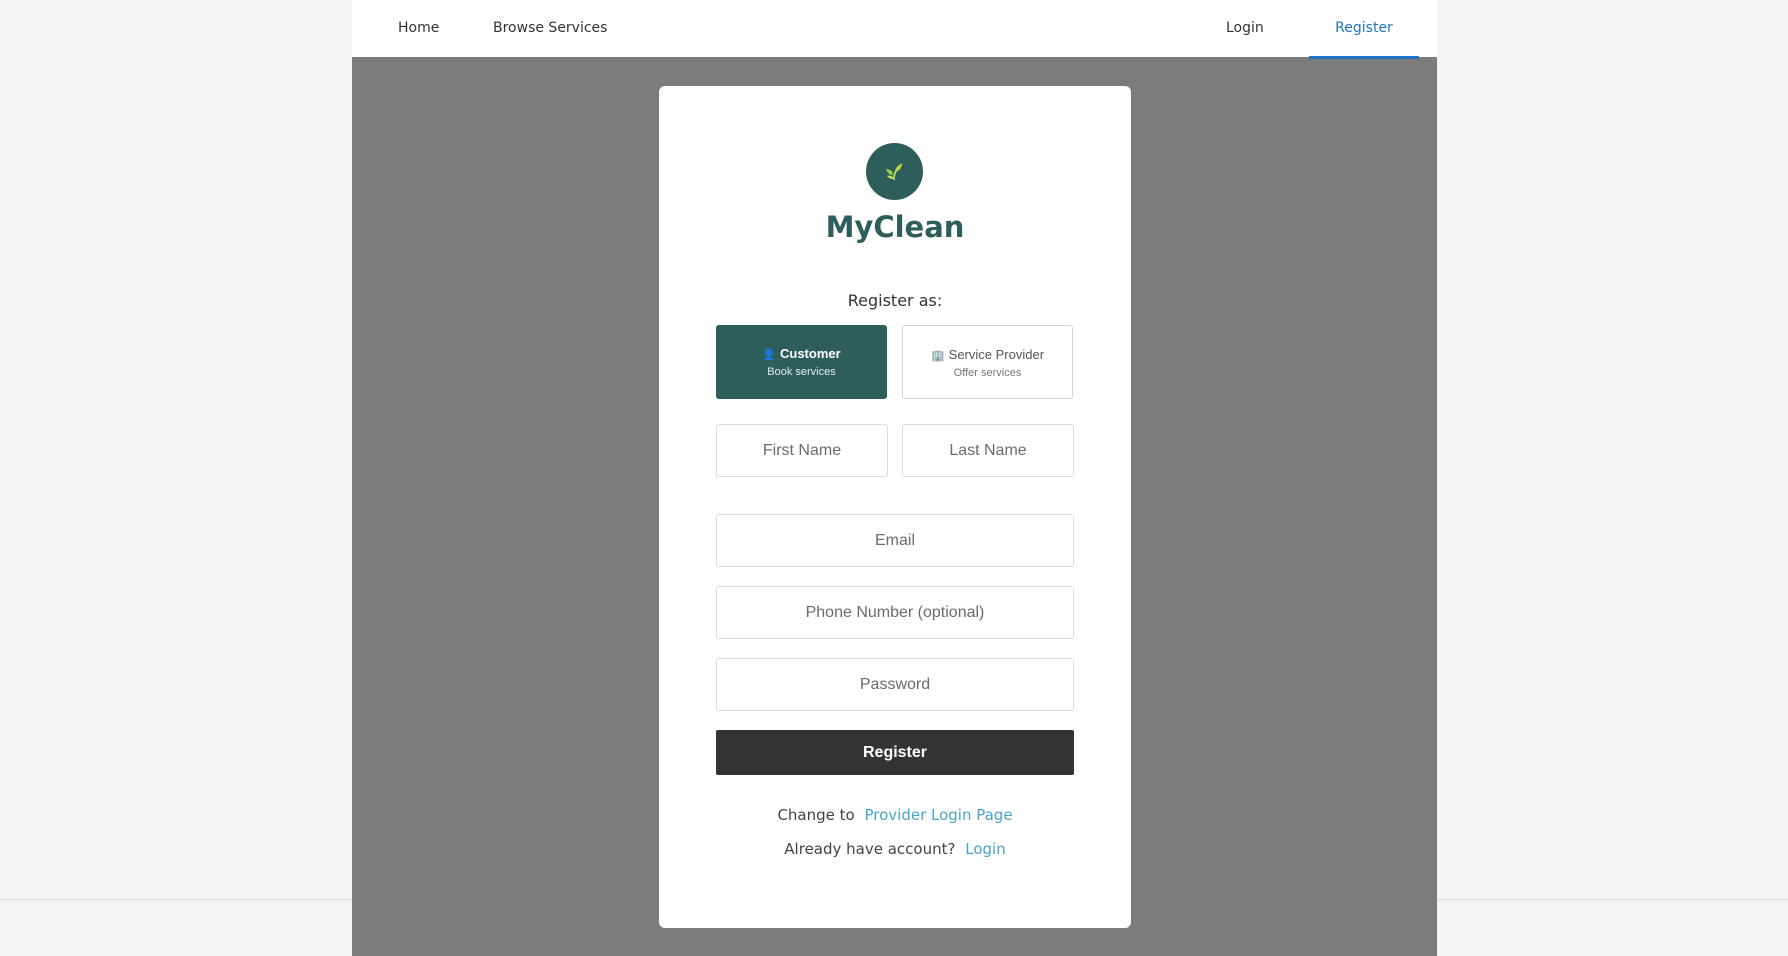  Describe the element at coordinates (816, 815) in the screenshot. I see `change-to-text: Change to` at that location.